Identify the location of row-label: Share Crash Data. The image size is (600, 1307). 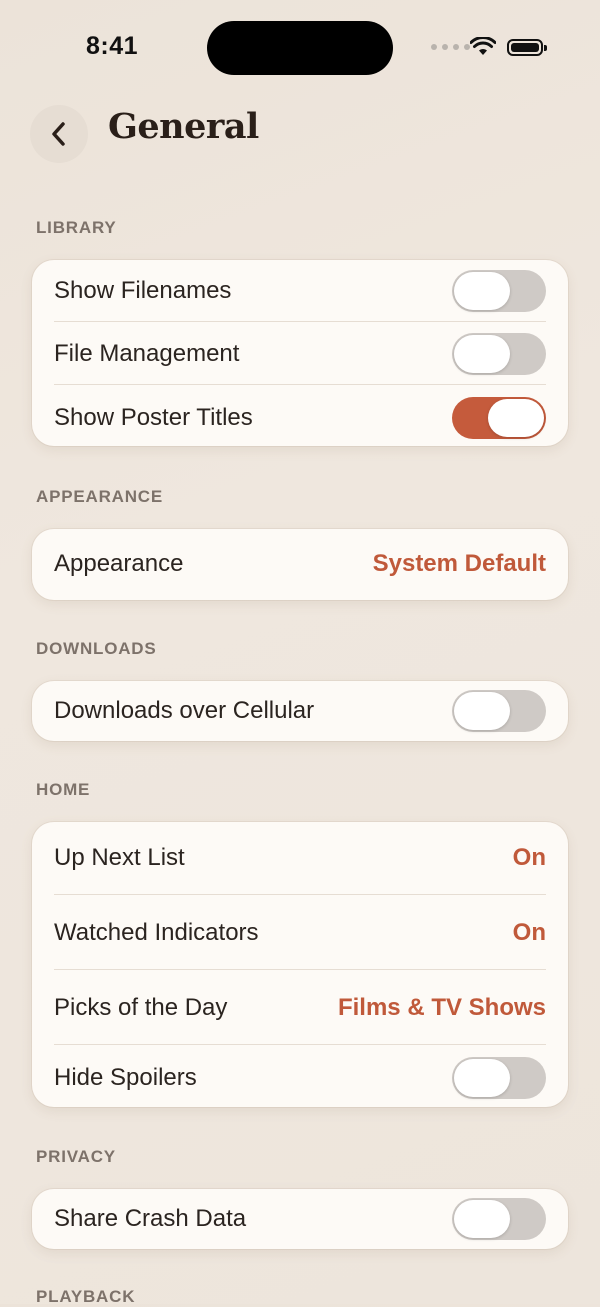
(150, 1218).